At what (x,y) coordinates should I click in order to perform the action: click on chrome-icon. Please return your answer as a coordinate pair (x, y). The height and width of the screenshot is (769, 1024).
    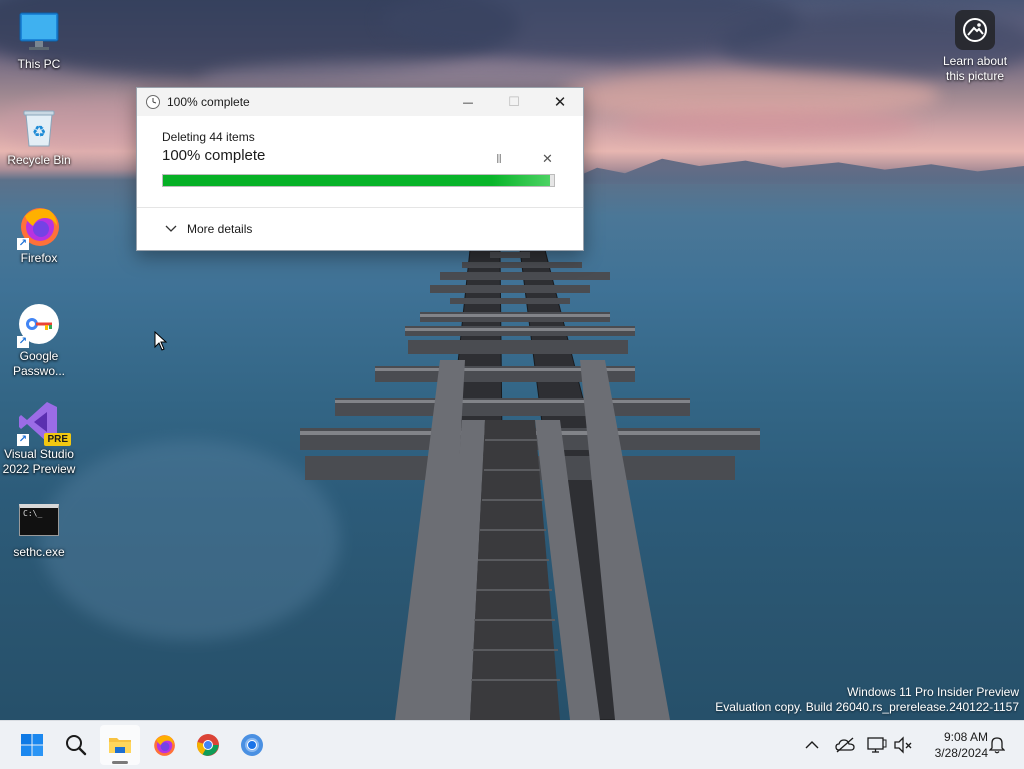
    Looking at the image, I should click on (208, 745).